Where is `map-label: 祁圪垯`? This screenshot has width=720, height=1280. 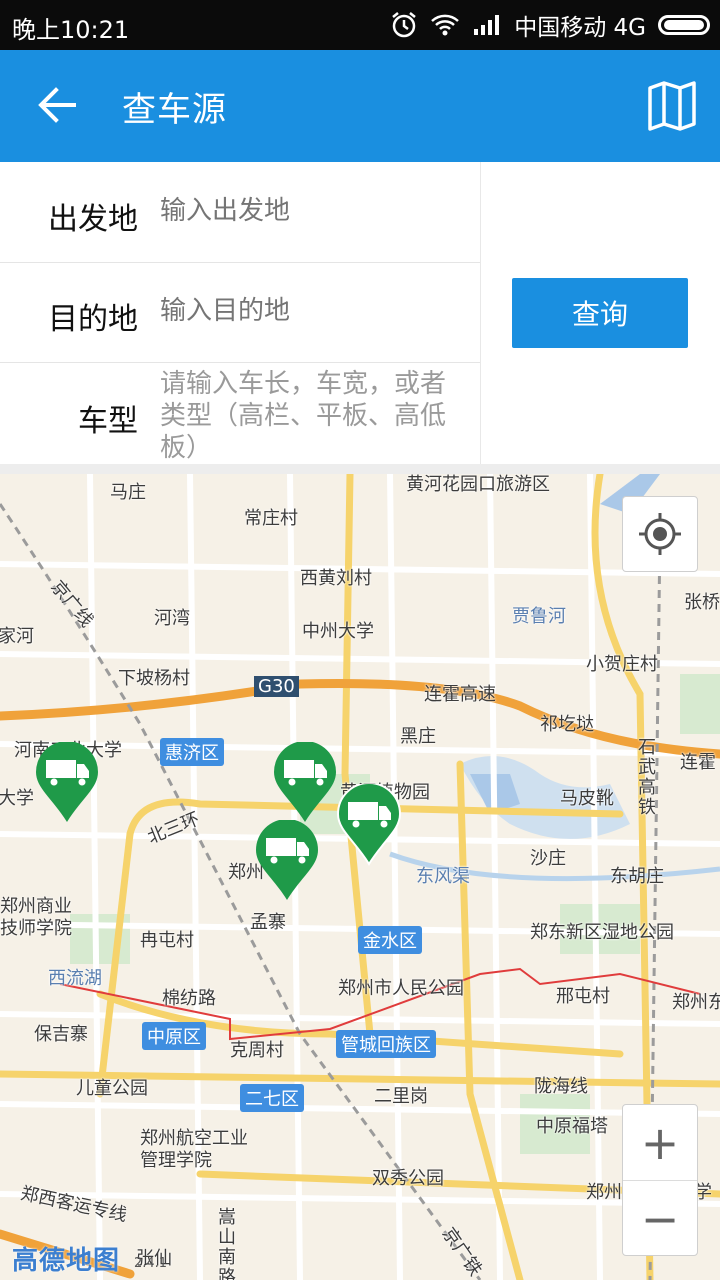
map-label: 祁圪垯 is located at coordinates (567, 724).